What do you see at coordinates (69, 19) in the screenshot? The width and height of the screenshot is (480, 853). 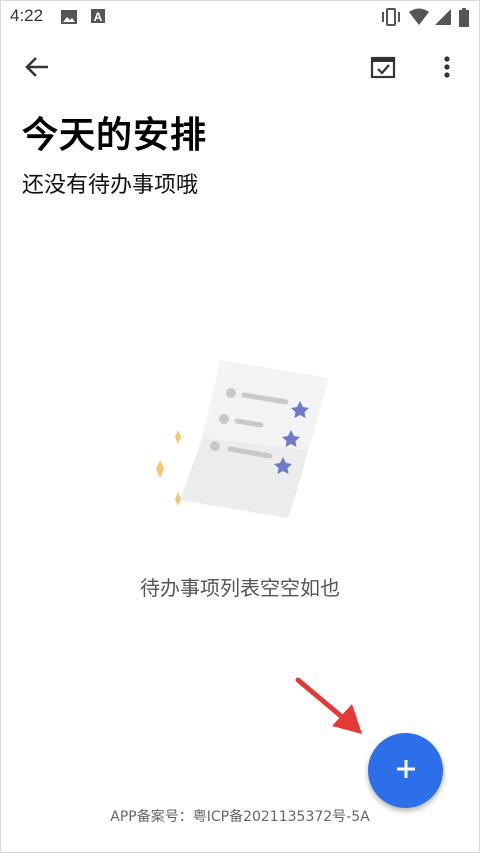 I see `image-icon` at bounding box center [69, 19].